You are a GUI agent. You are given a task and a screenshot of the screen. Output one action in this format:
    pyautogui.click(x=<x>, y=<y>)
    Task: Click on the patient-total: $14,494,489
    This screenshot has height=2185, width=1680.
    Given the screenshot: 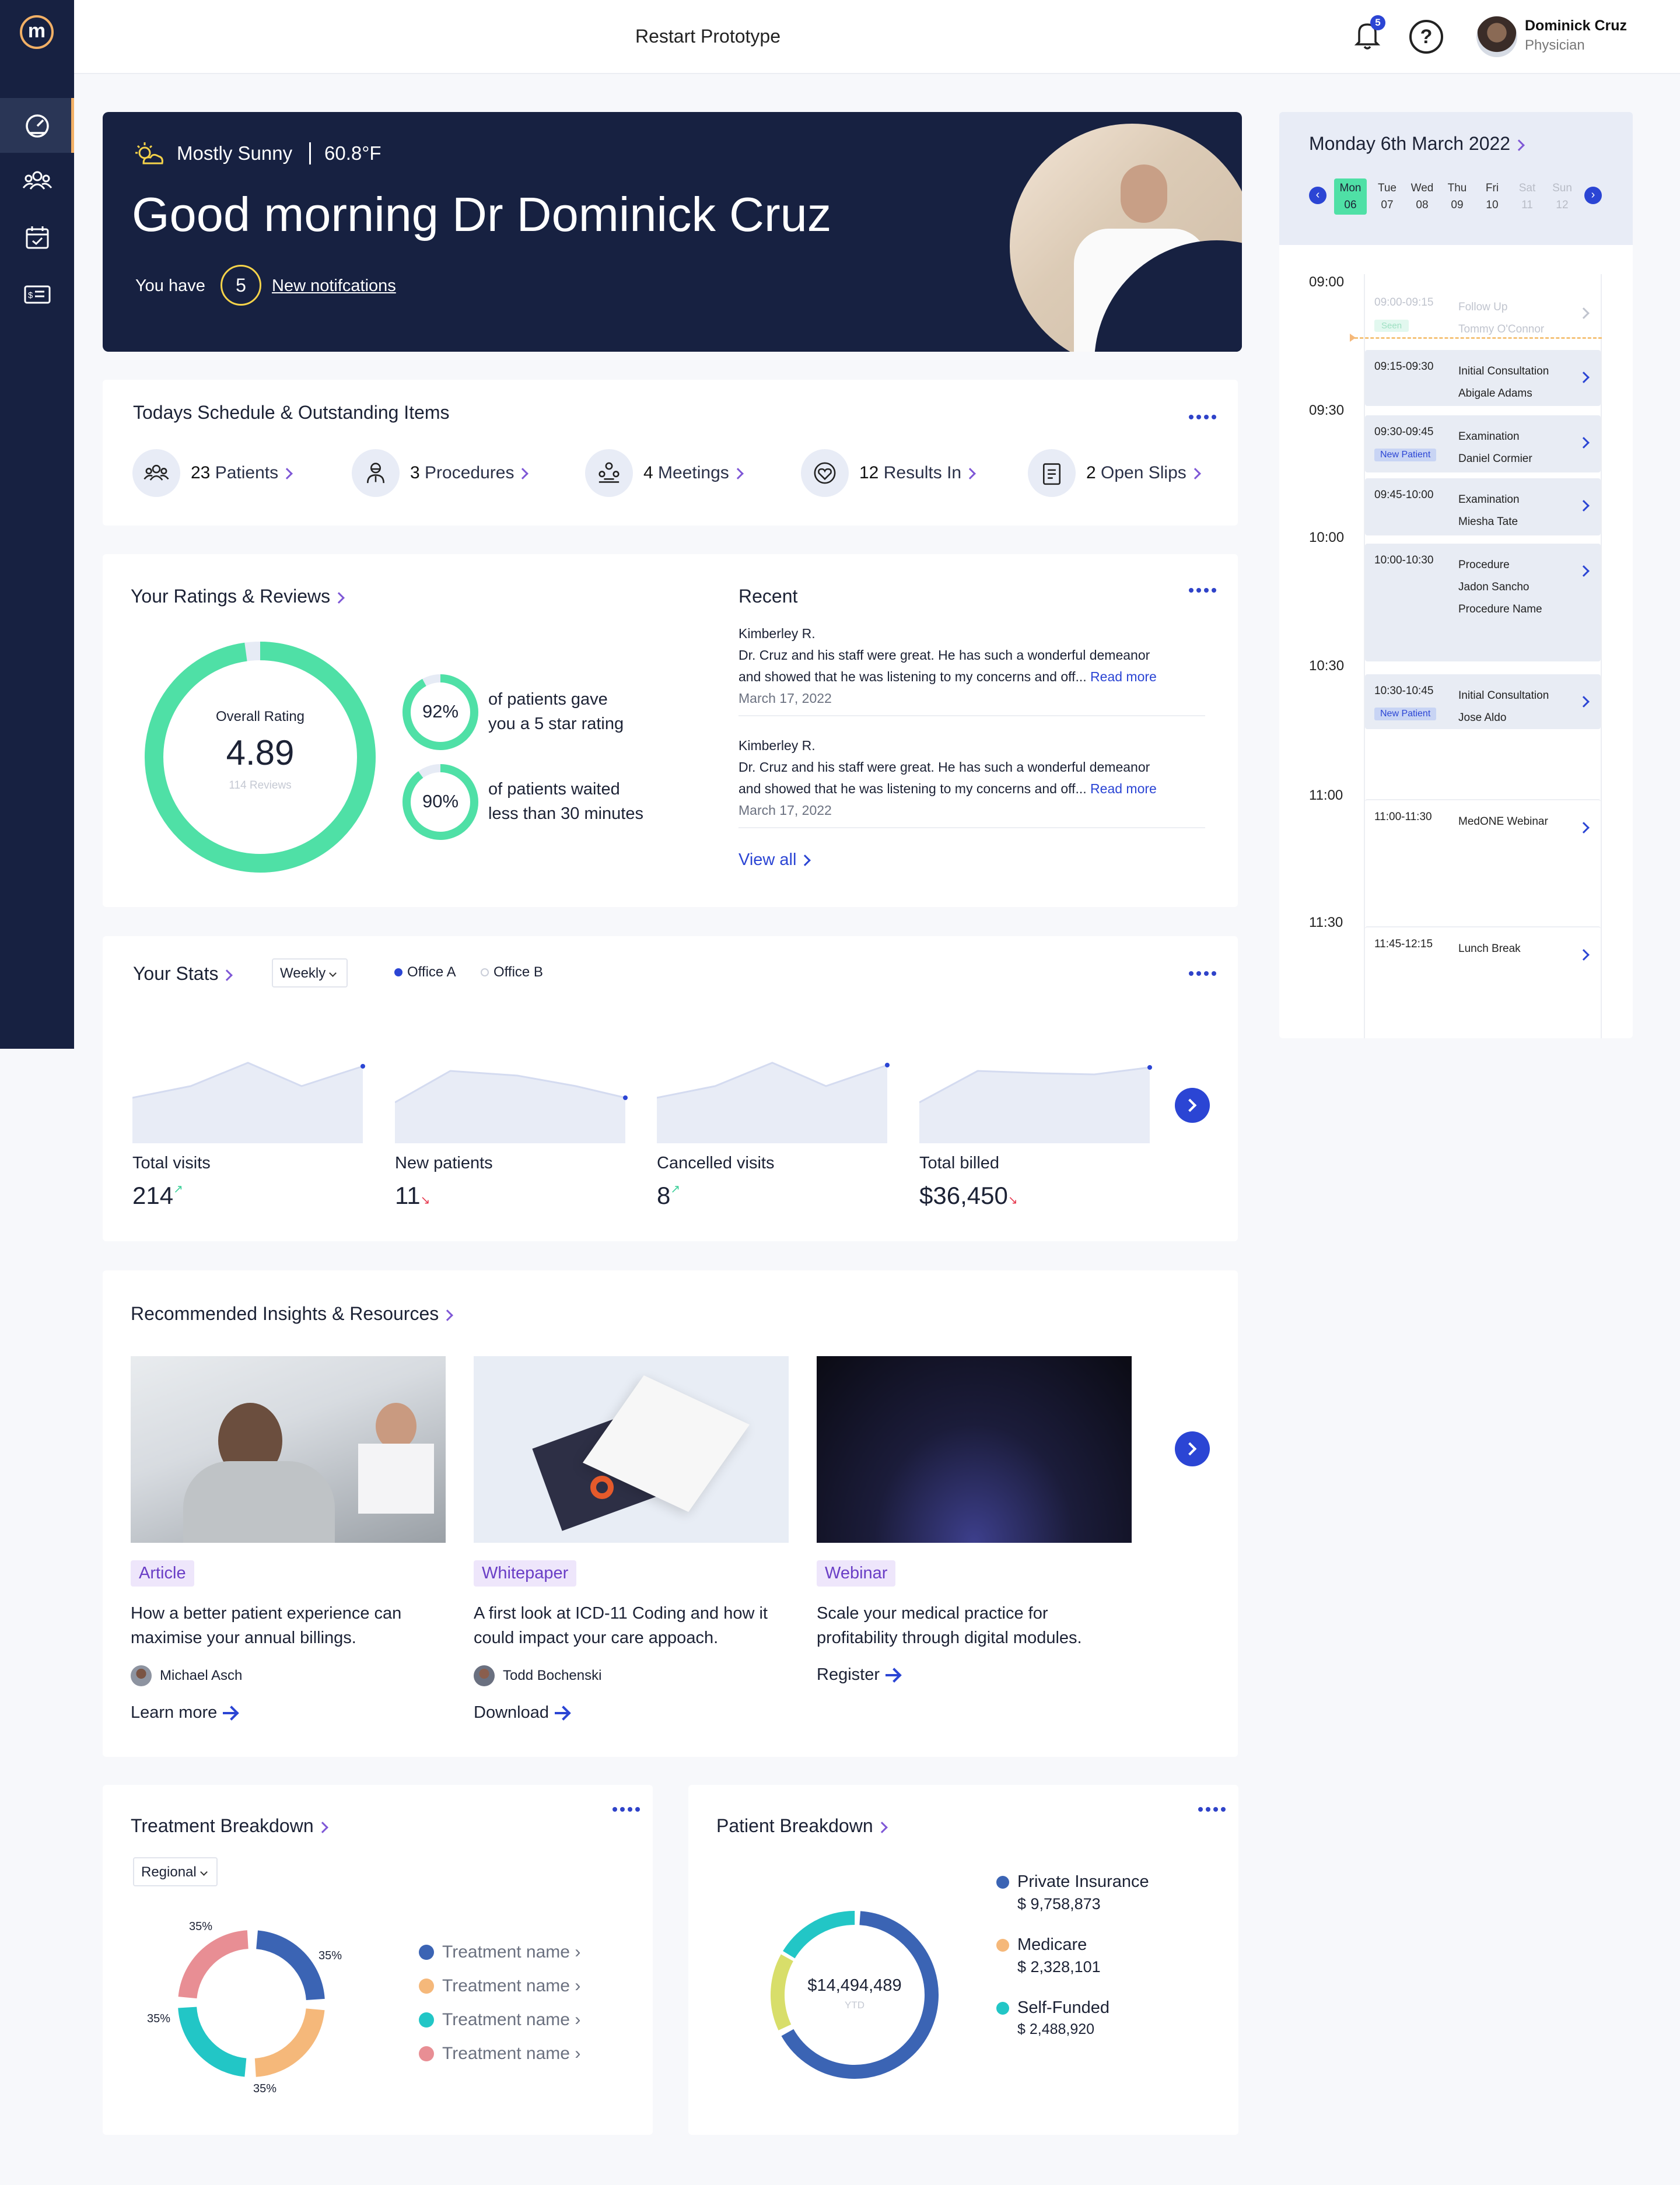 What is the action you would take?
    pyautogui.click(x=854, y=1985)
    